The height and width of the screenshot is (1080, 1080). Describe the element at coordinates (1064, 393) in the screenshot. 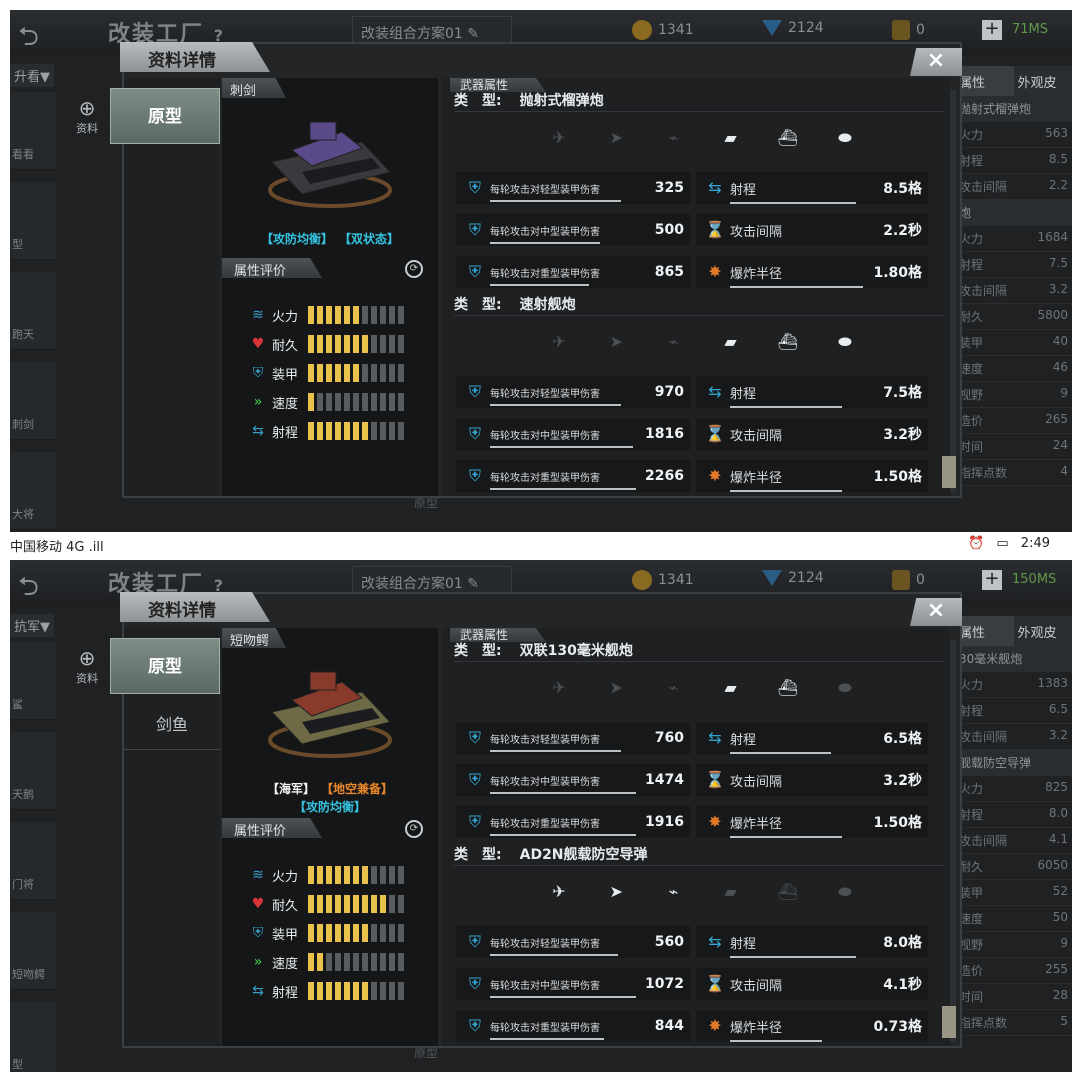

I see `side-stat-value: 9` at that location.